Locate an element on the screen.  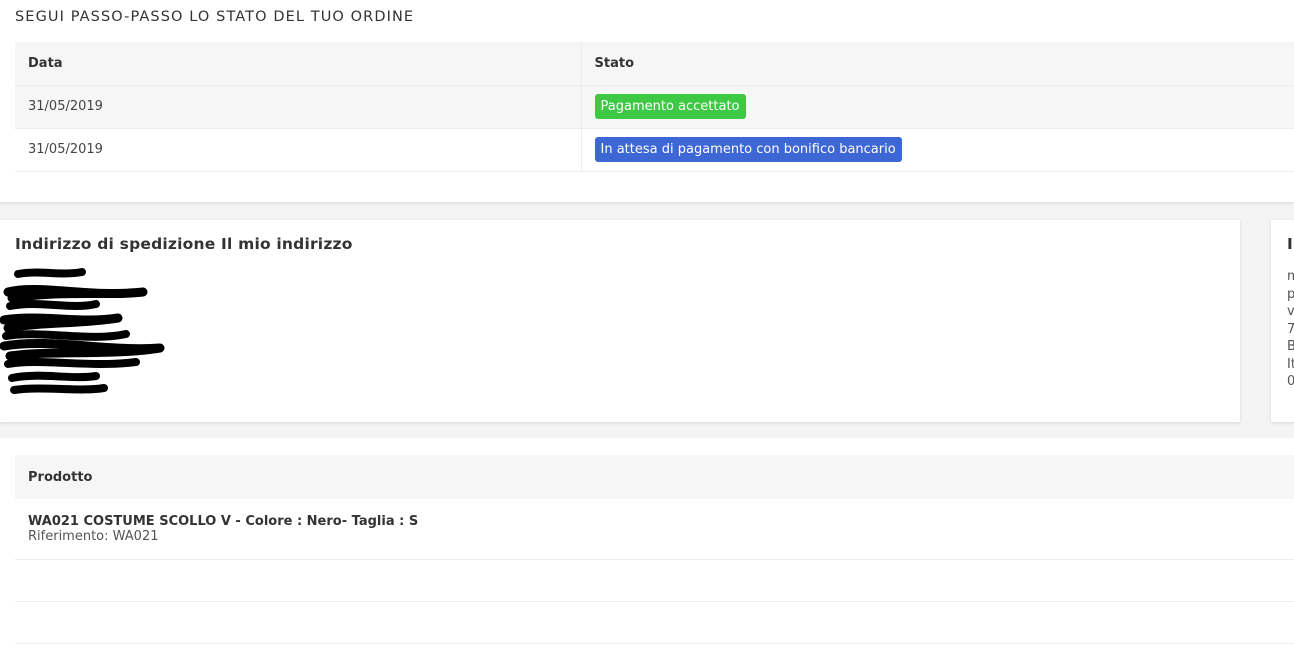
address-line: p is located at coordinates (1290, 294).